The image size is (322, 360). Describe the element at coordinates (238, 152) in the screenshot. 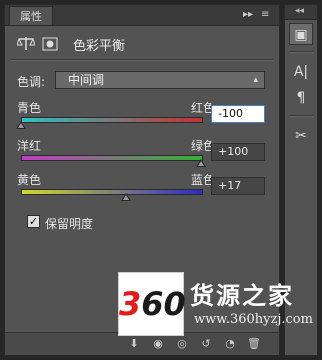

I see `slider-value-input: +100` at that location.